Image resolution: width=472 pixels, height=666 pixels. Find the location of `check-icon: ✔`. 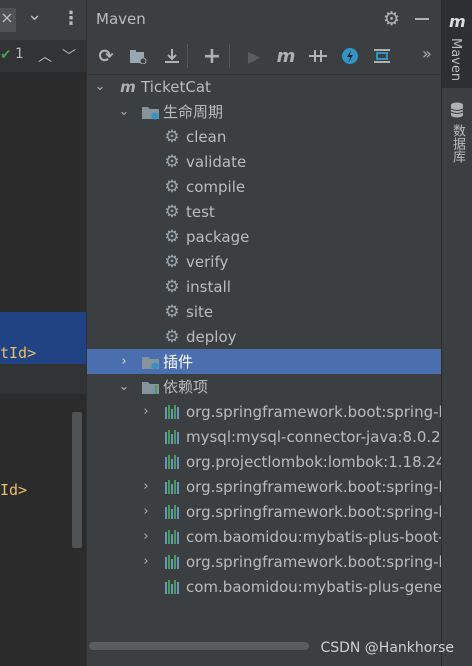

check-icon: ✔ is located at coordinates (6, 55).